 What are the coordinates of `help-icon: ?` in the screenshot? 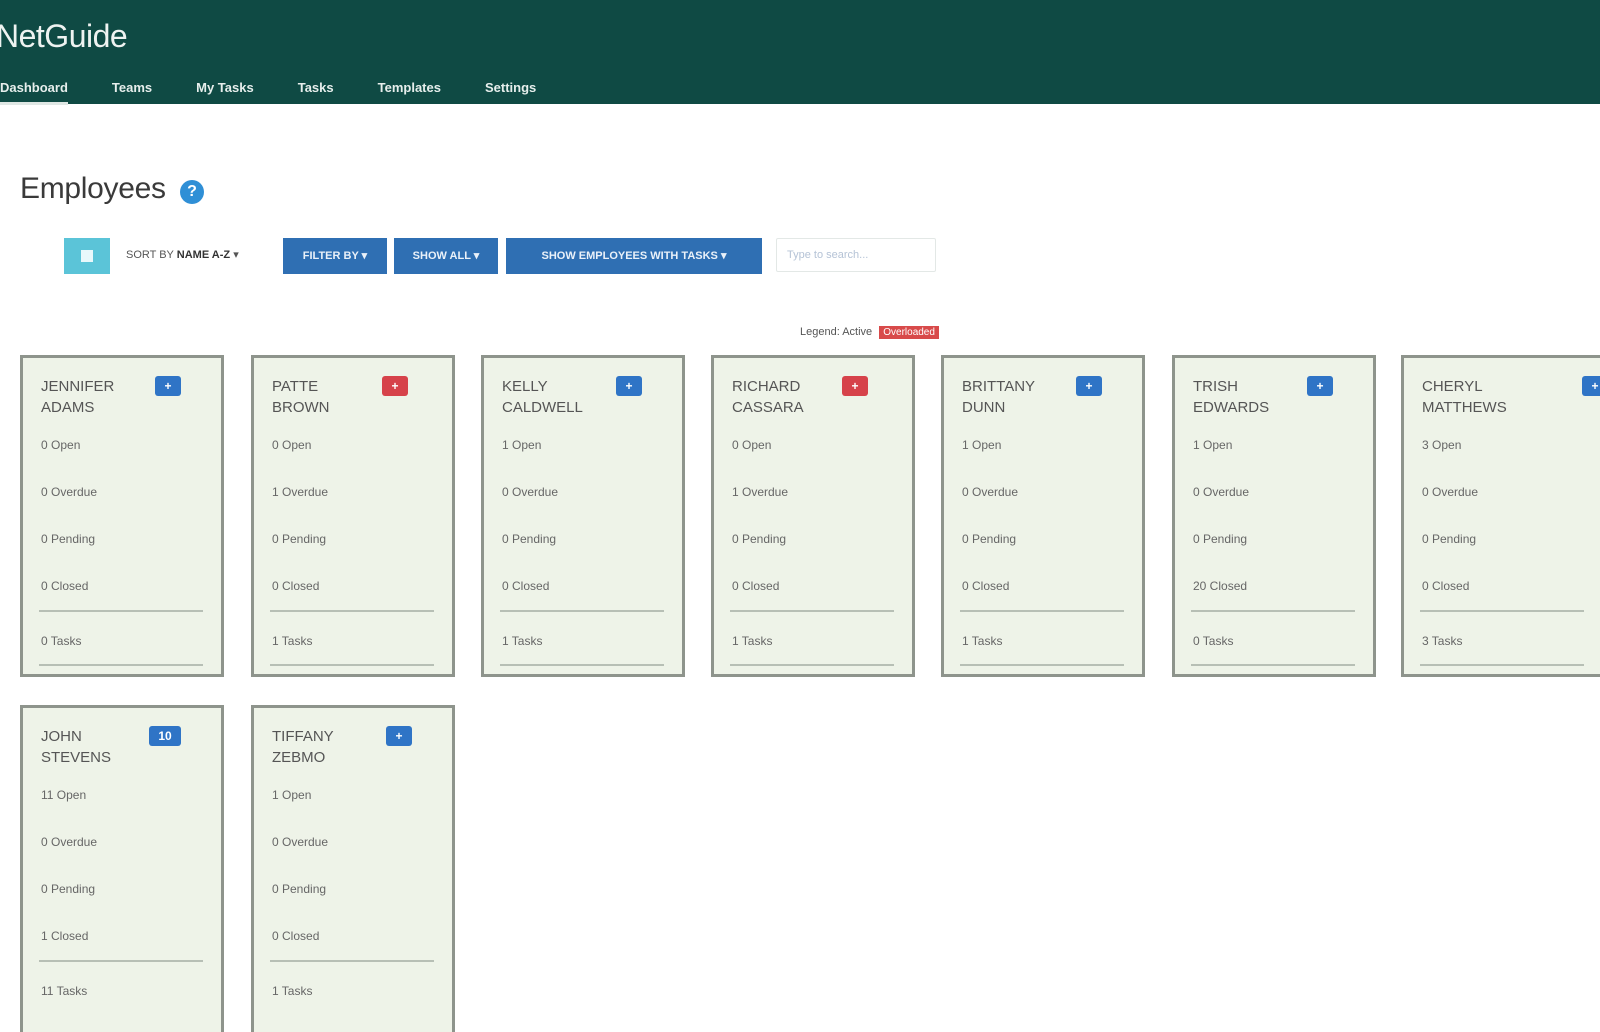 It's located at (192, 192).